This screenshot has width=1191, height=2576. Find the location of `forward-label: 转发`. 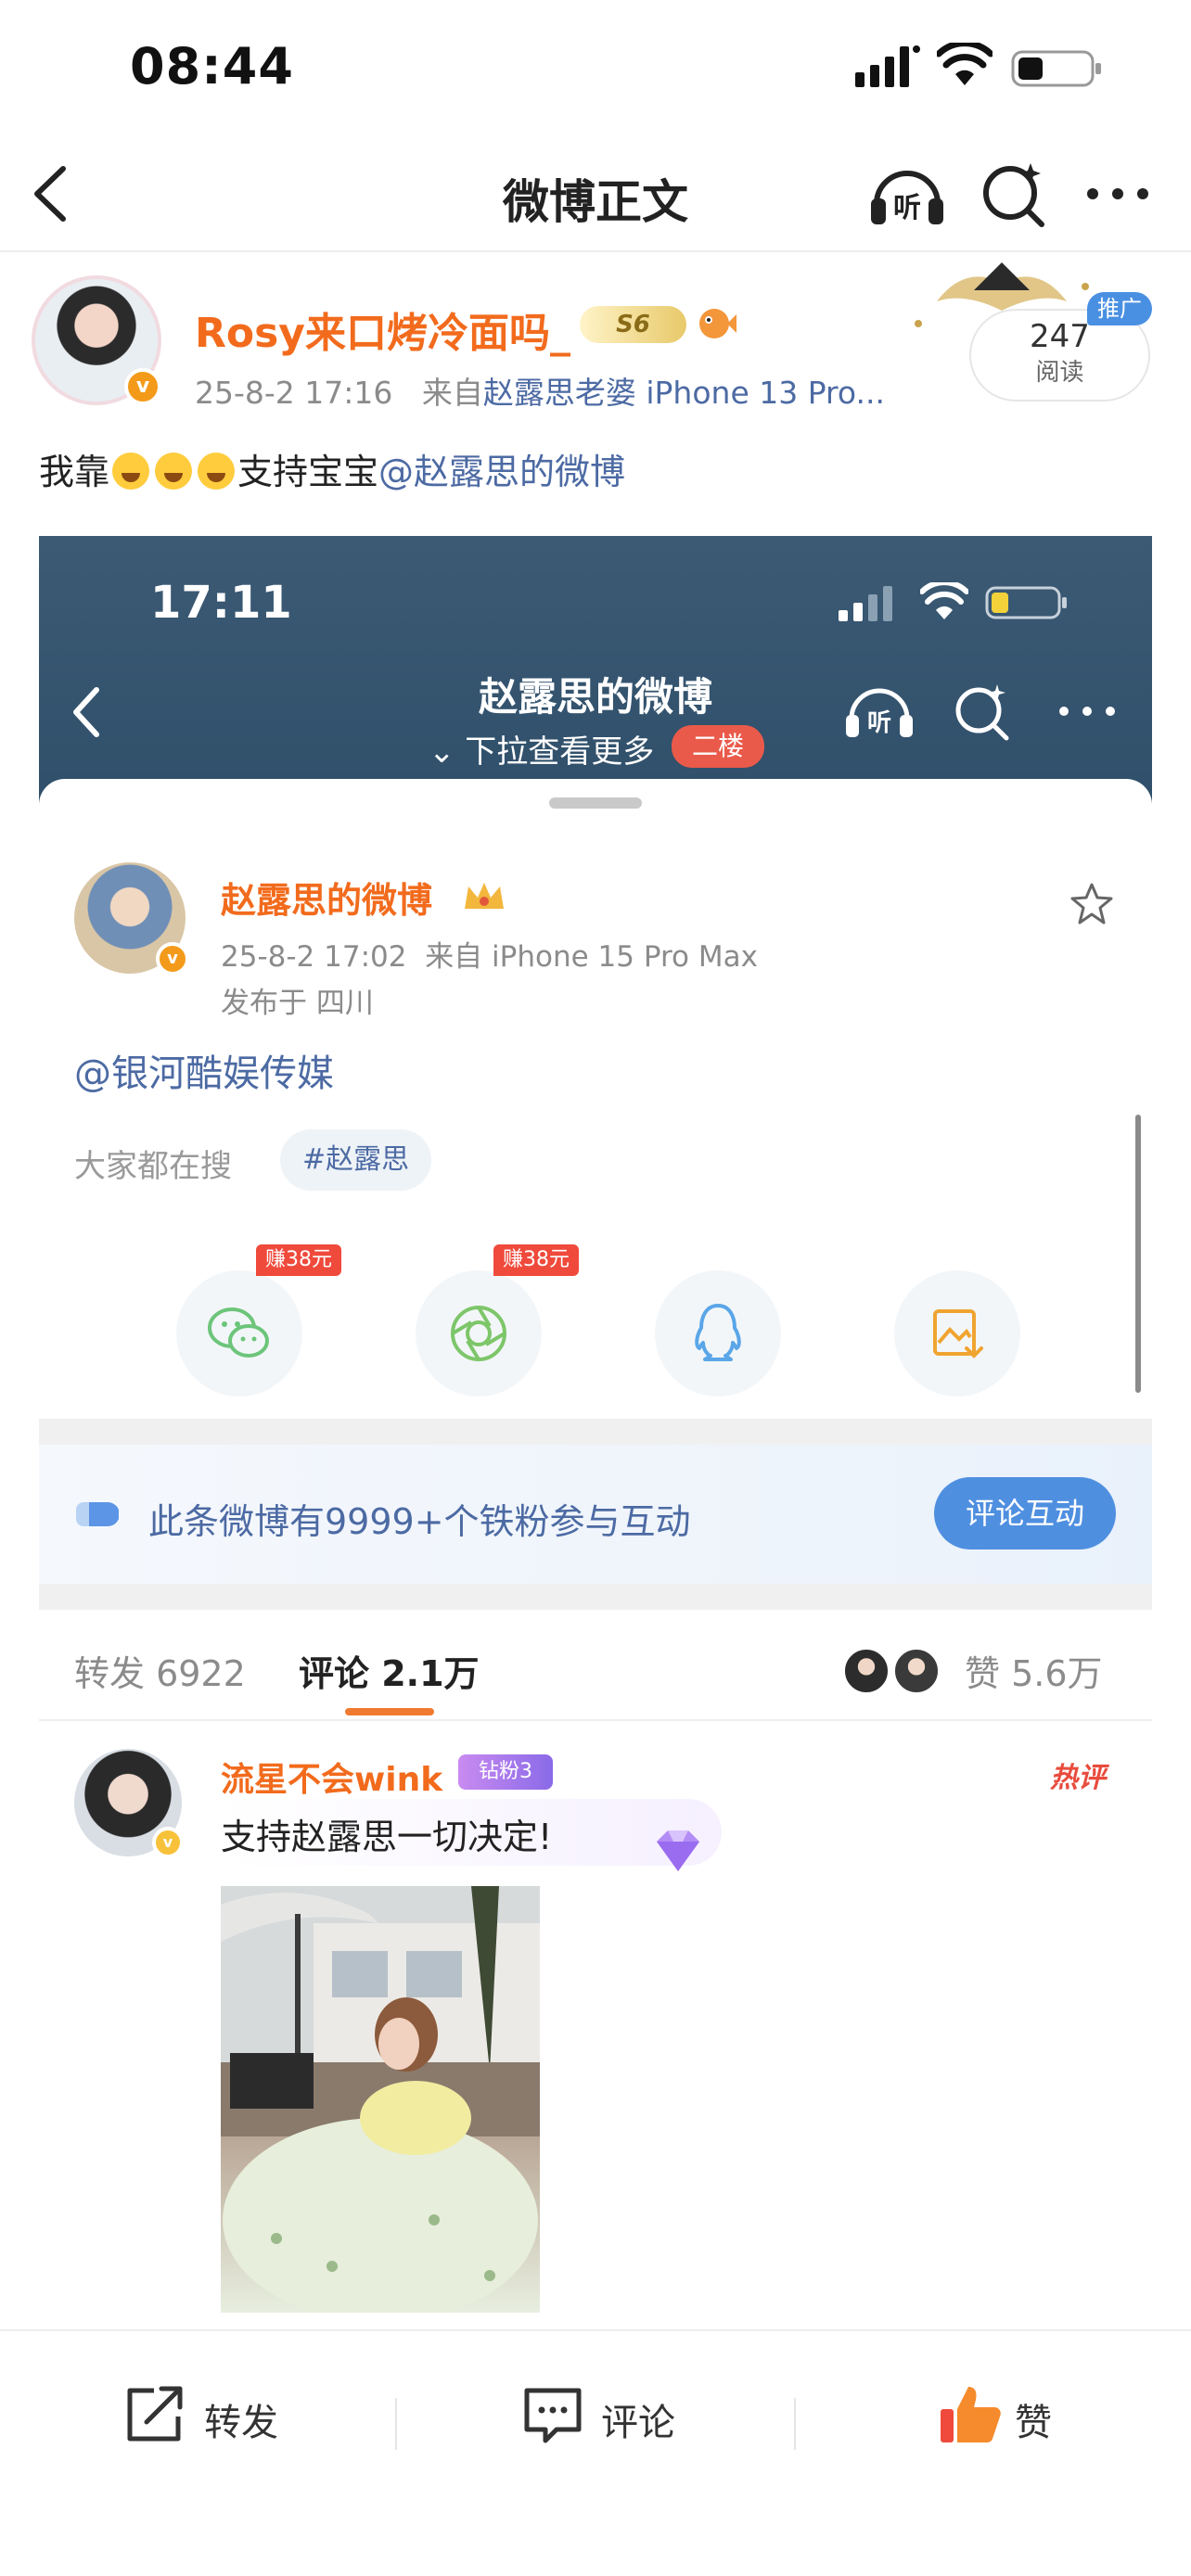

forward-label: 转发 is located at coordinates (241, 2423).